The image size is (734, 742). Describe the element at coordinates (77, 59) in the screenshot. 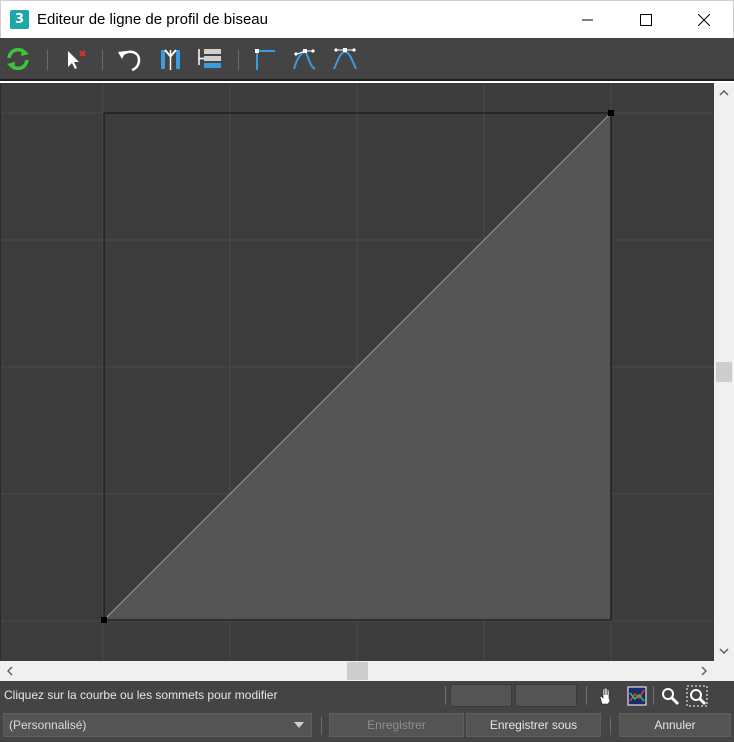

I see `delete-point-icon` at that location.